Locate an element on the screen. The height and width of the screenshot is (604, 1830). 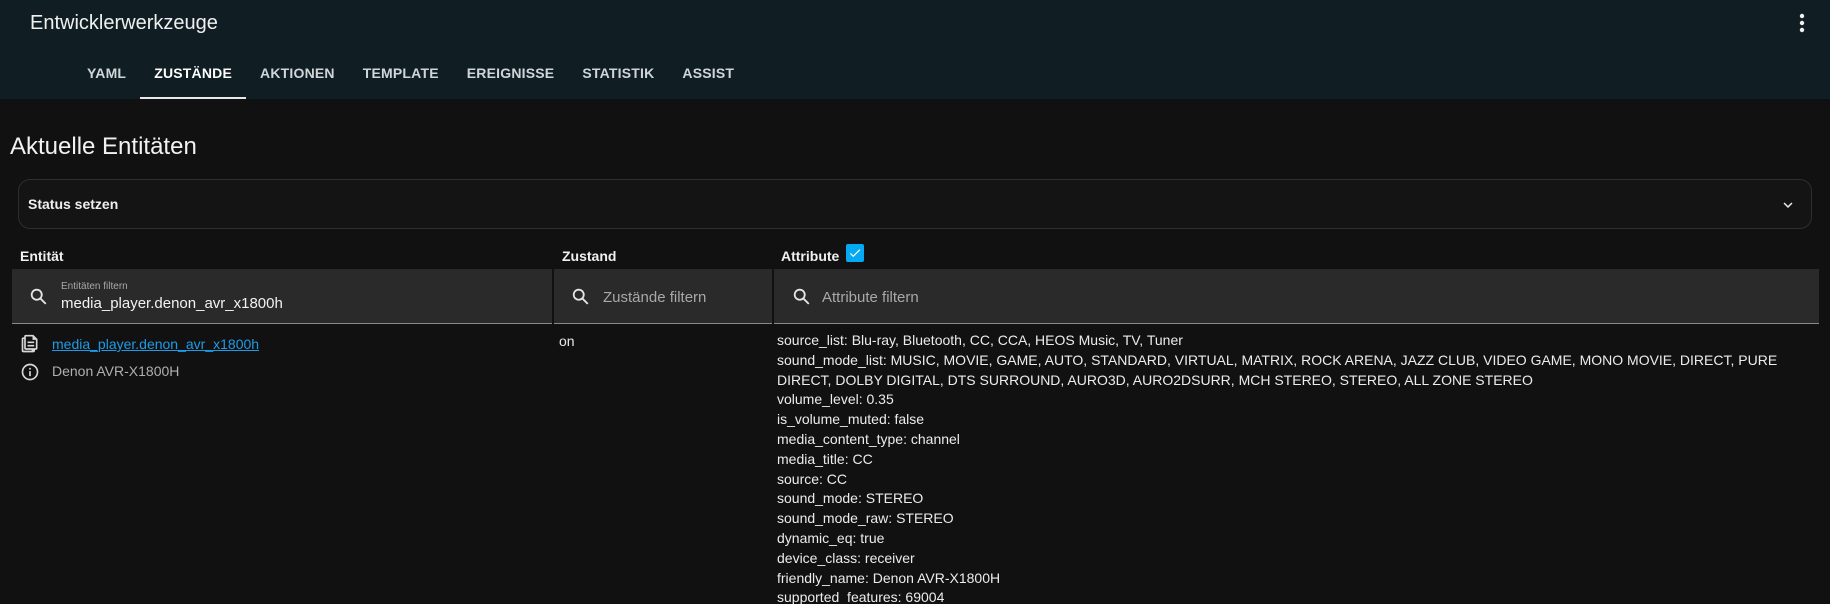
overflow-menu-button is located at coordinates (1802, 23).